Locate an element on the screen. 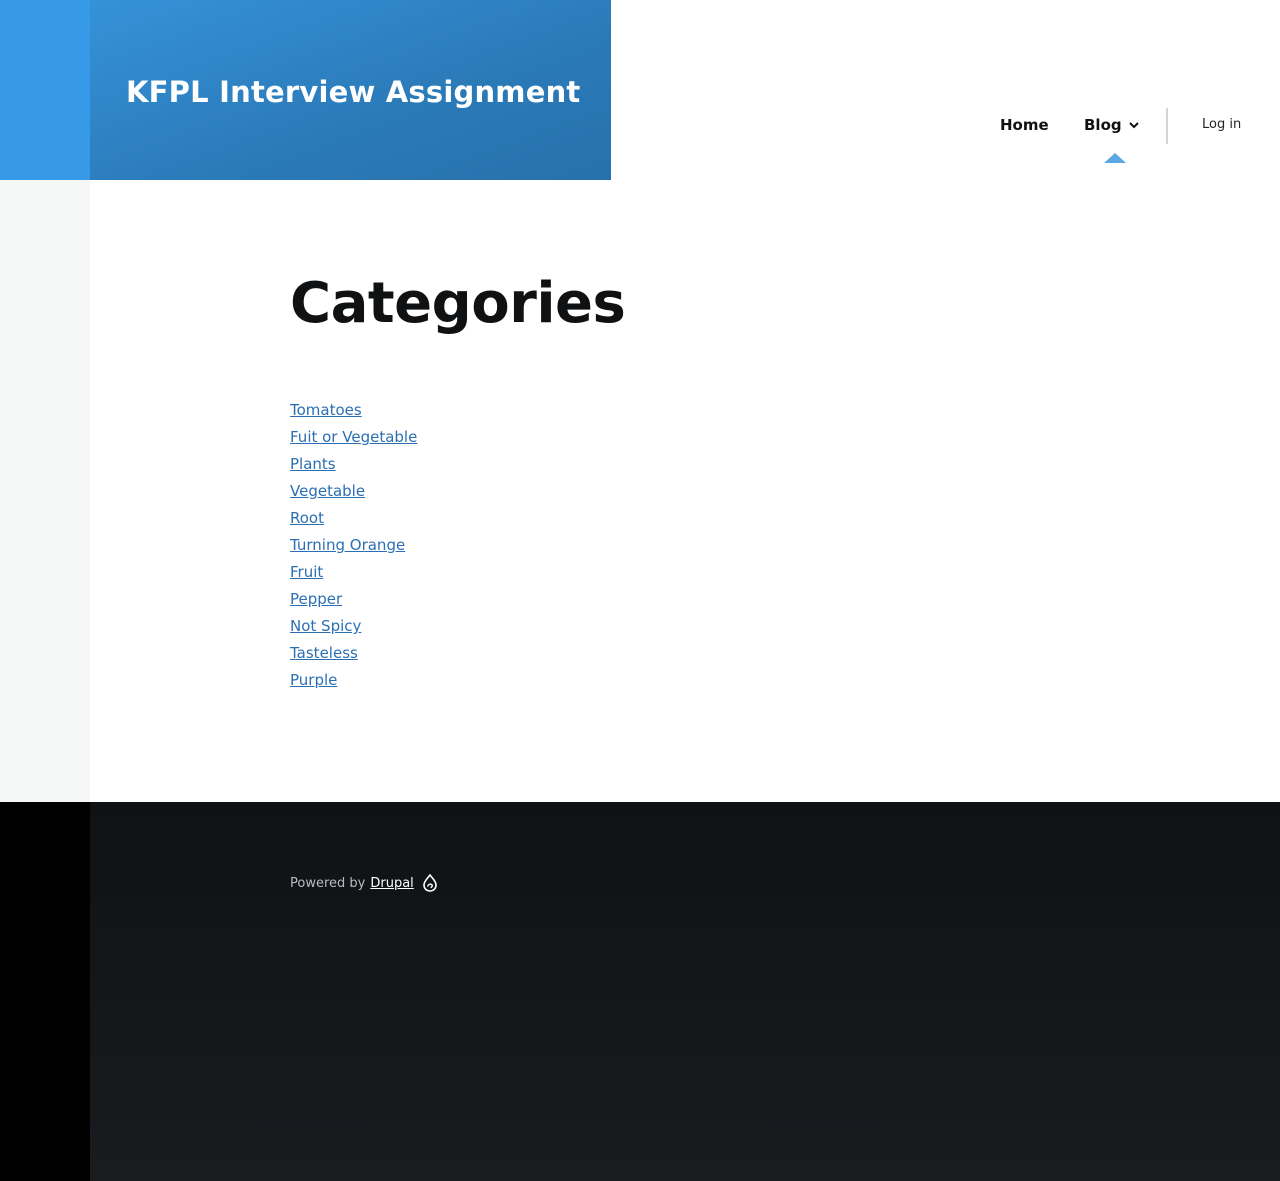  category-link: Fuit or Vegetable is located at coordinates (353, 437).